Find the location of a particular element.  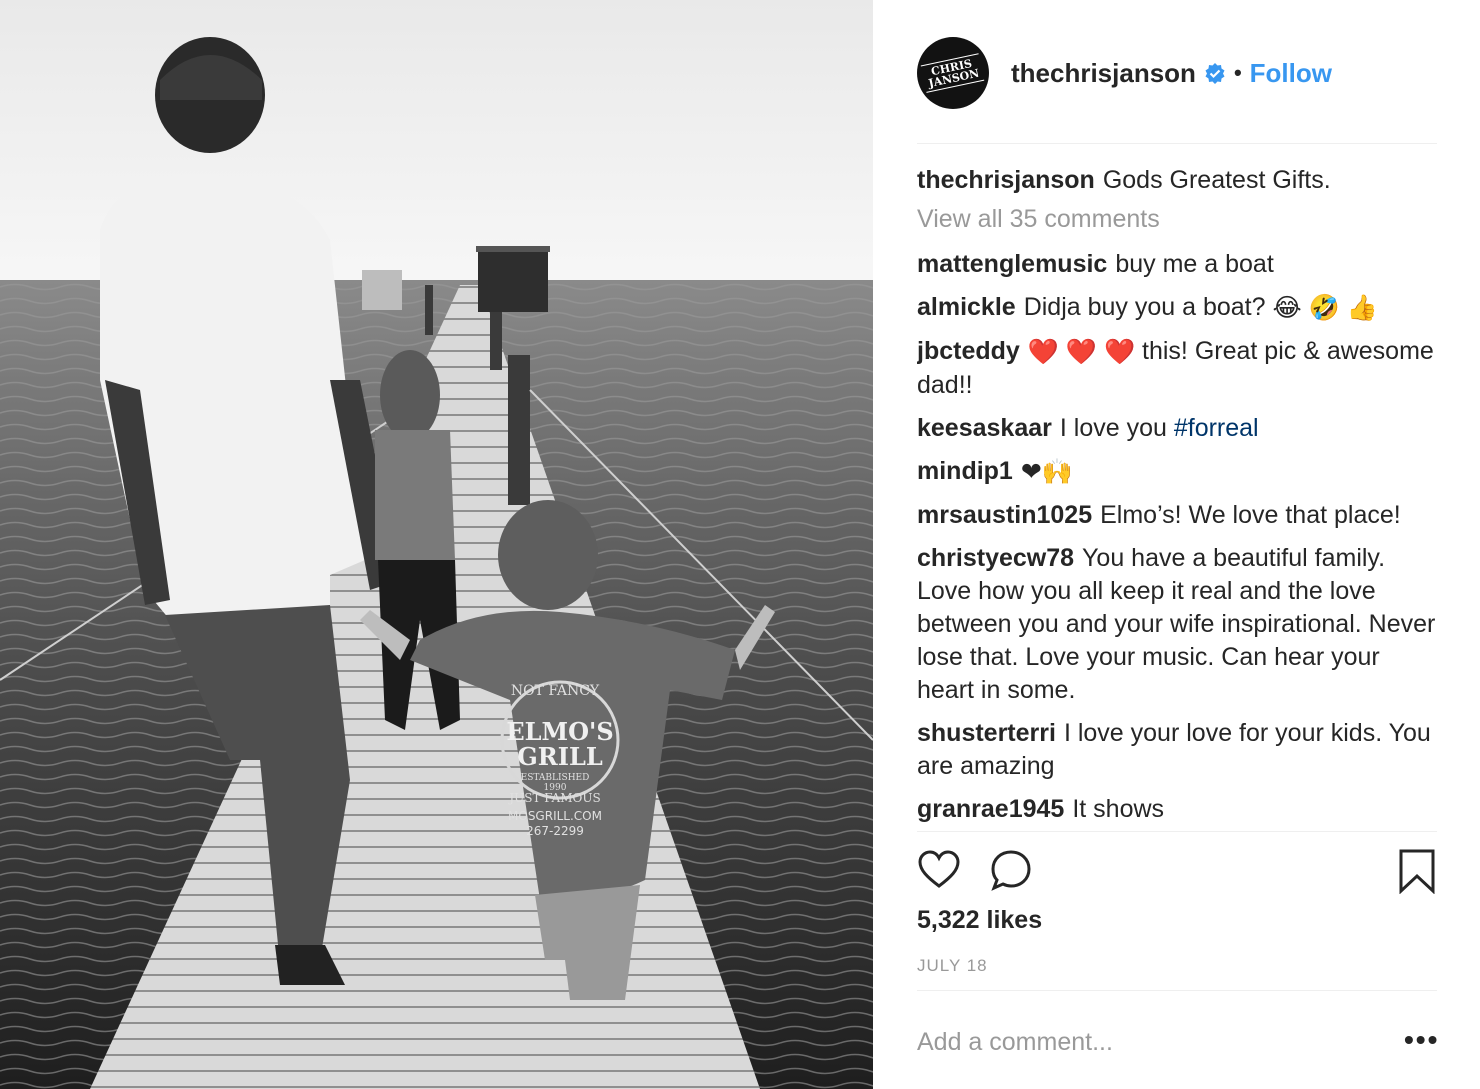

comment-item: almickle Didja buy you a boat? 😂 🤣 👍 is located at coordinates (1177, 308).